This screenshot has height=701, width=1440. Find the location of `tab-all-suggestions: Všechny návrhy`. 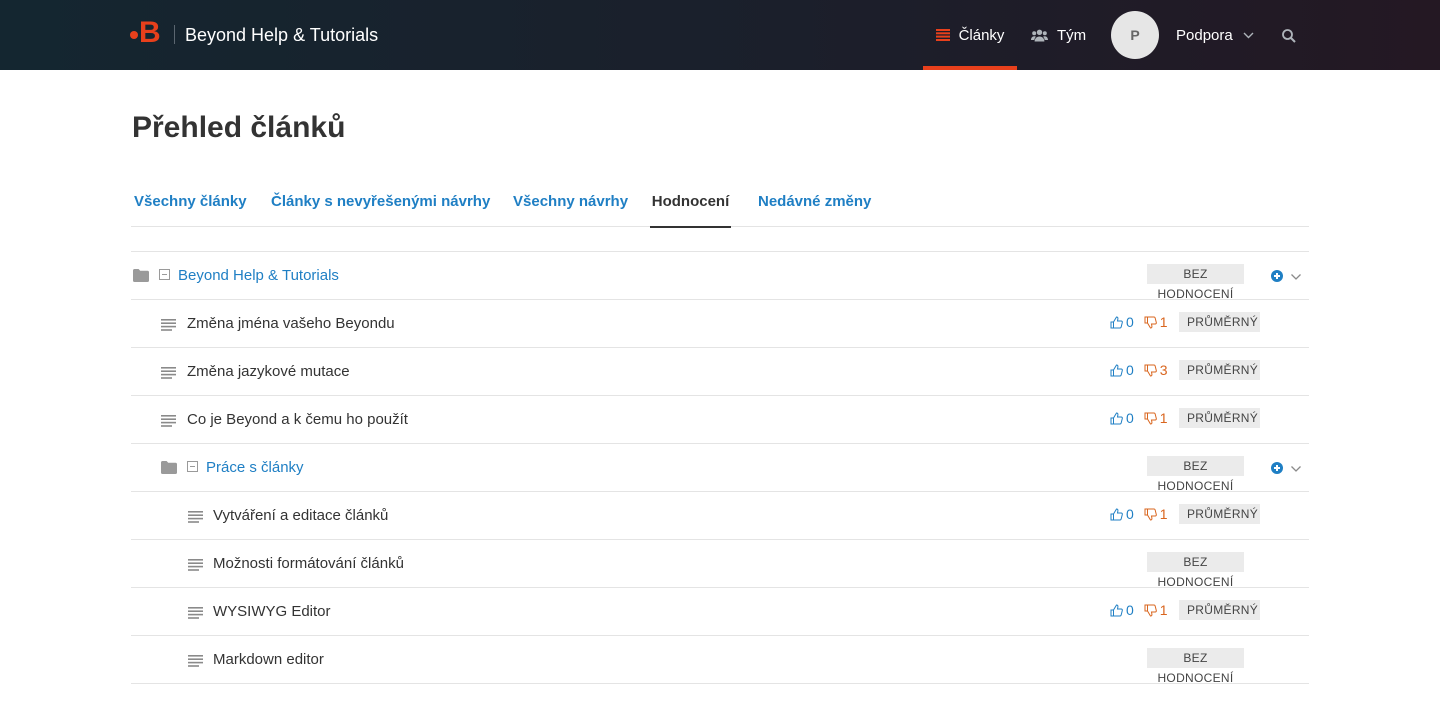

tab-all-suggestions: Všechny návrhy is located at coordinates (570, 203).